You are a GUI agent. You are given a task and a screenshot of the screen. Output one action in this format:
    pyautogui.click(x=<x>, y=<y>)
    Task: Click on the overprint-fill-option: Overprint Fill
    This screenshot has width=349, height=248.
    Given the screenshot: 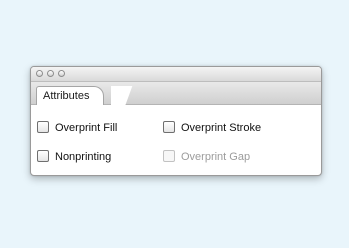 What is the action you would take?
    pyautogui.click(x=77, y=128)
    